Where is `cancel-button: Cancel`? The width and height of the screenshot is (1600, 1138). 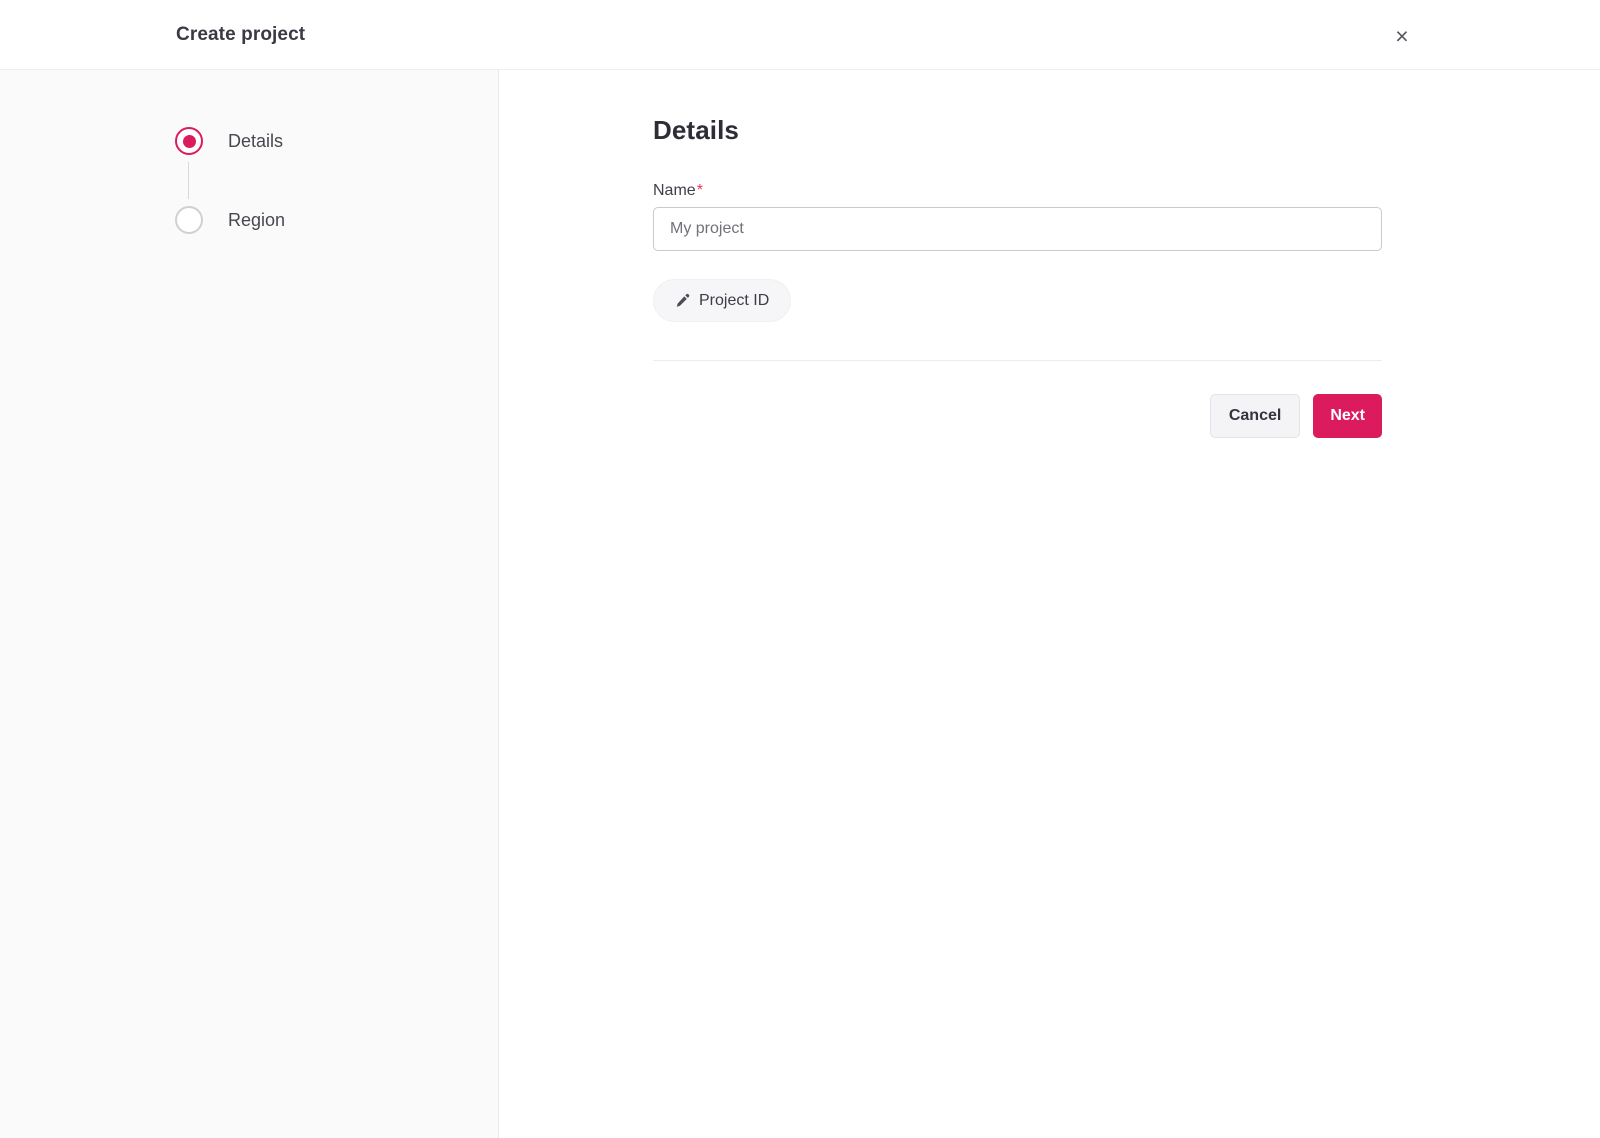
cancel-button: Cancel is located at coordinates (1255, 416).